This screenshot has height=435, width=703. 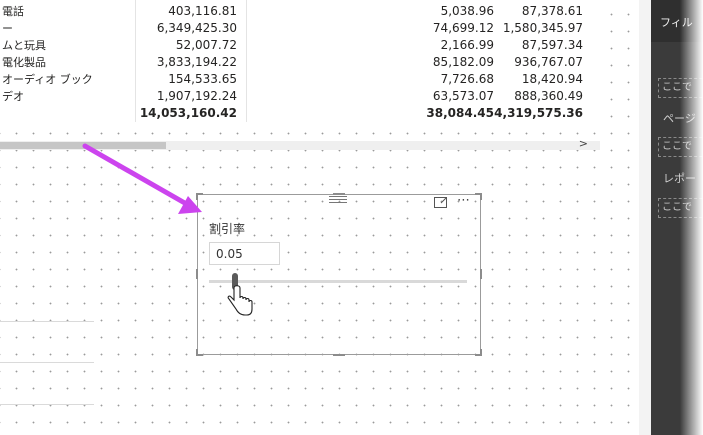 What do you see at coordinates (645, 217) in the screenshot?
I see `pane-divider` at bounding box center [645, 217].